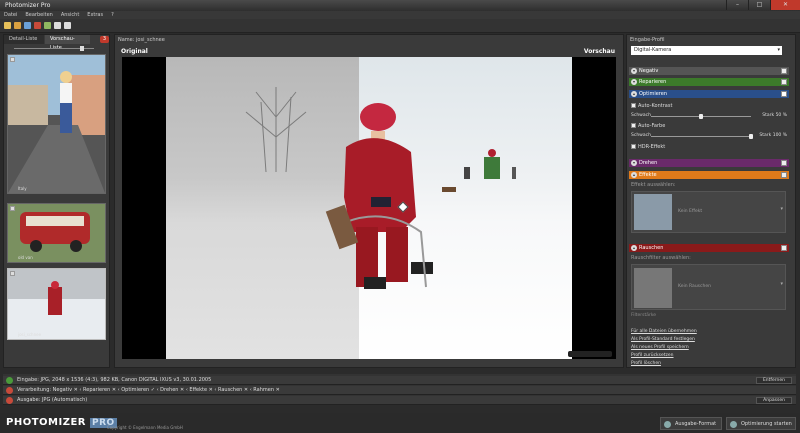  What do you see at coordinates (400, 15) in the screenshot?
I see `menu-bar: Datei Bearbeiten Ansicht Extras ?` at bounding box center [400, 15].